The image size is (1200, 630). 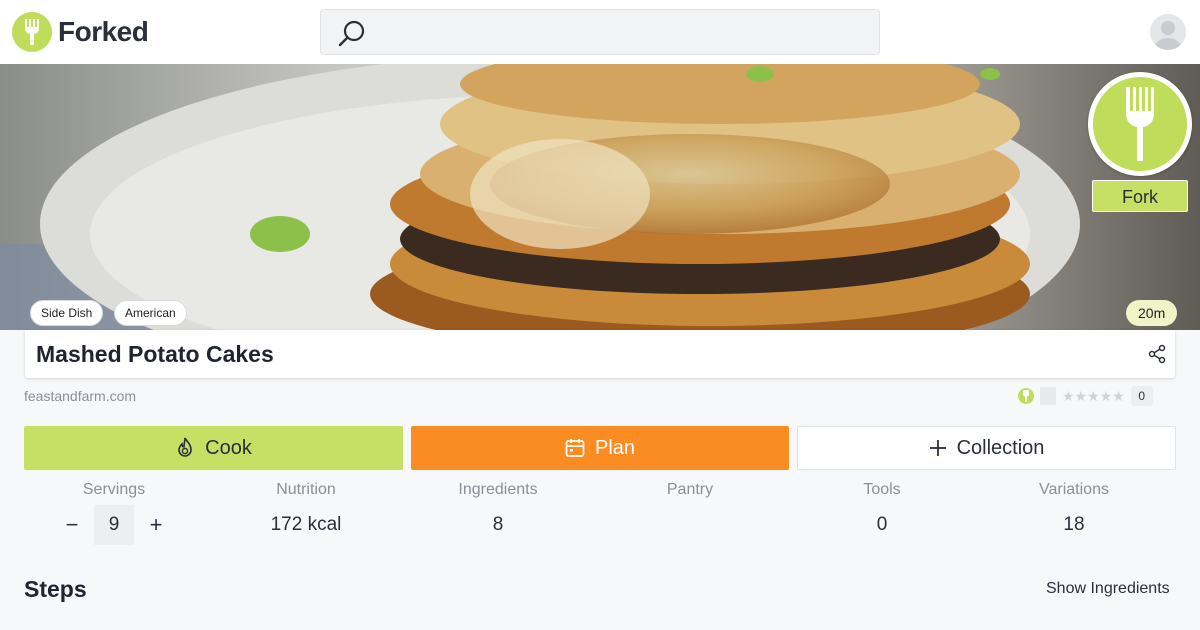 What do you see at coordinates (72, 525) in the screenshot?
I see `servings-decrease-button: −` at bounding box center [72, 525].